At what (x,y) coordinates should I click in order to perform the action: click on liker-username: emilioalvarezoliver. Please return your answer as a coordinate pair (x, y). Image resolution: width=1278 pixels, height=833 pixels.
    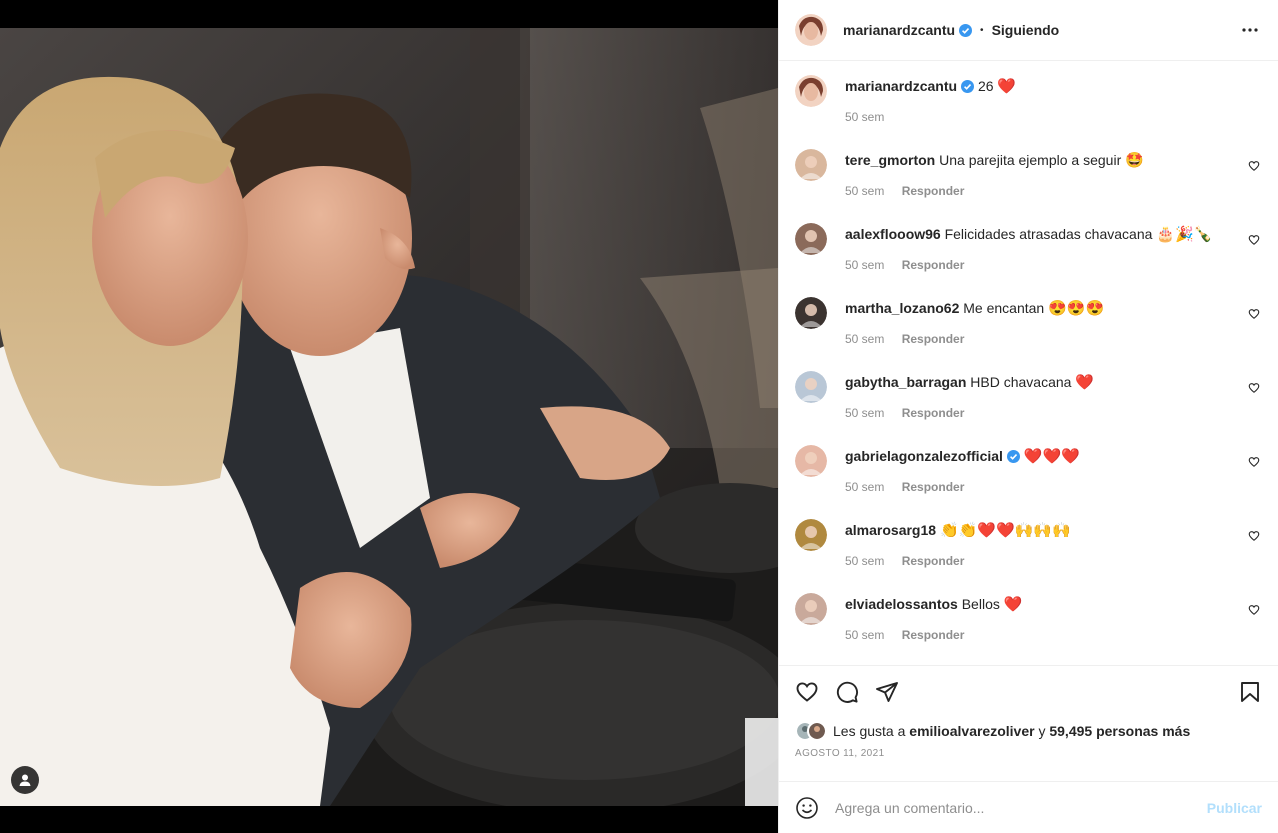
    Looking at the image, I should click on (971, 731).